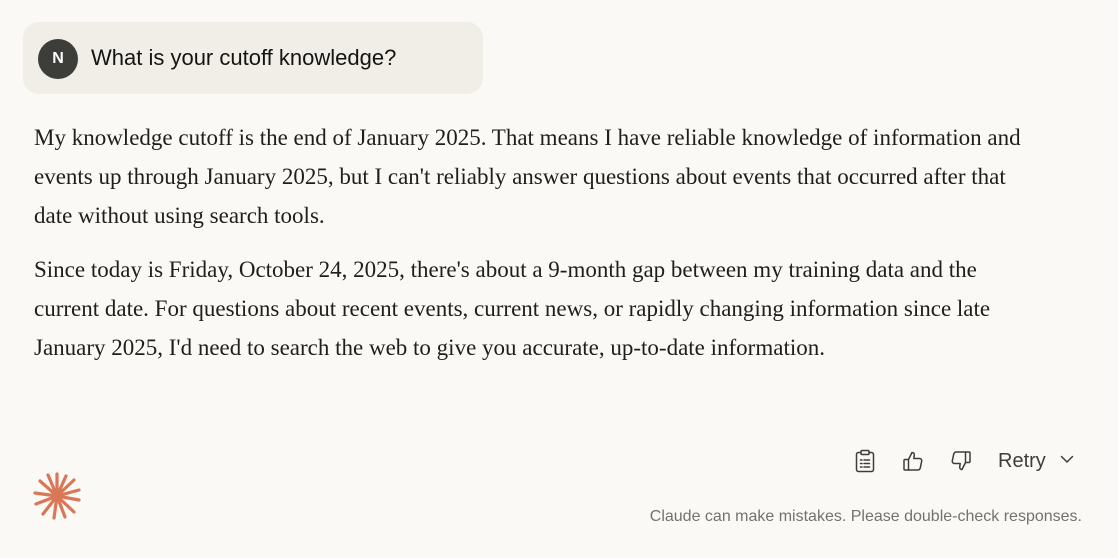  I want to click on claude-logo-icon, so click(57, 496).